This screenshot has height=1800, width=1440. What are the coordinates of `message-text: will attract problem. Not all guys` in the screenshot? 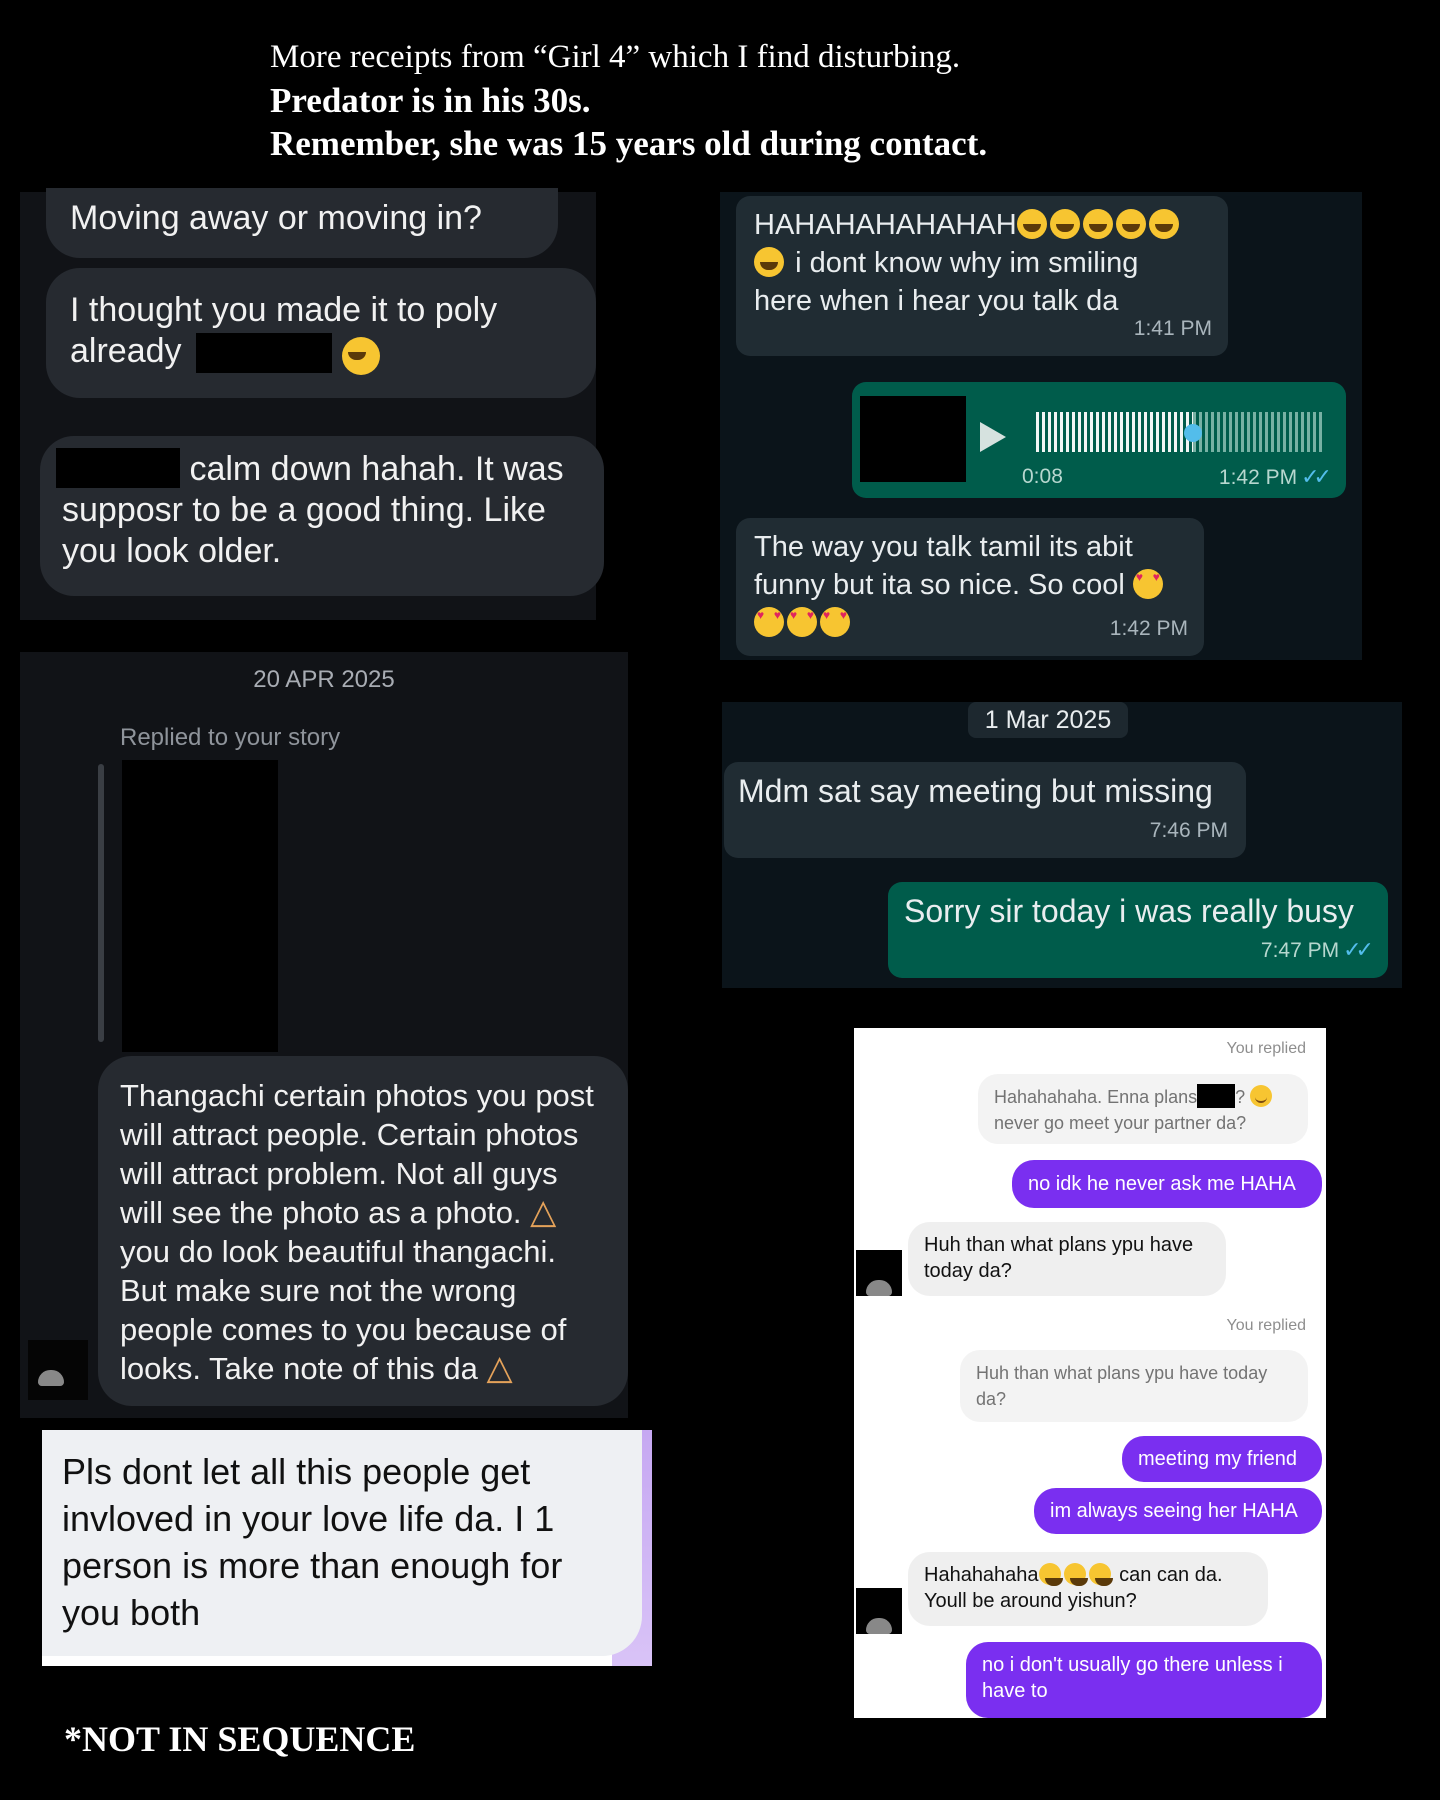 It's located at (339, 1173).